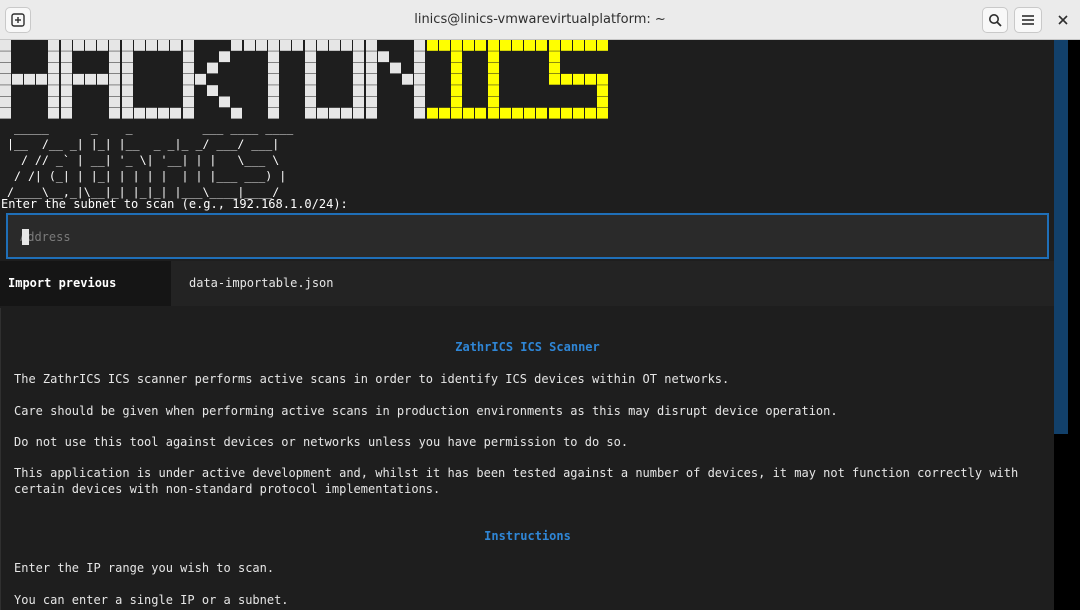 This screenshot has height=610, width=1080. What do you see at coordinates (304, 79) in the screenshot?
I see `hacktonics-logo` at bounding box center [304, 79].